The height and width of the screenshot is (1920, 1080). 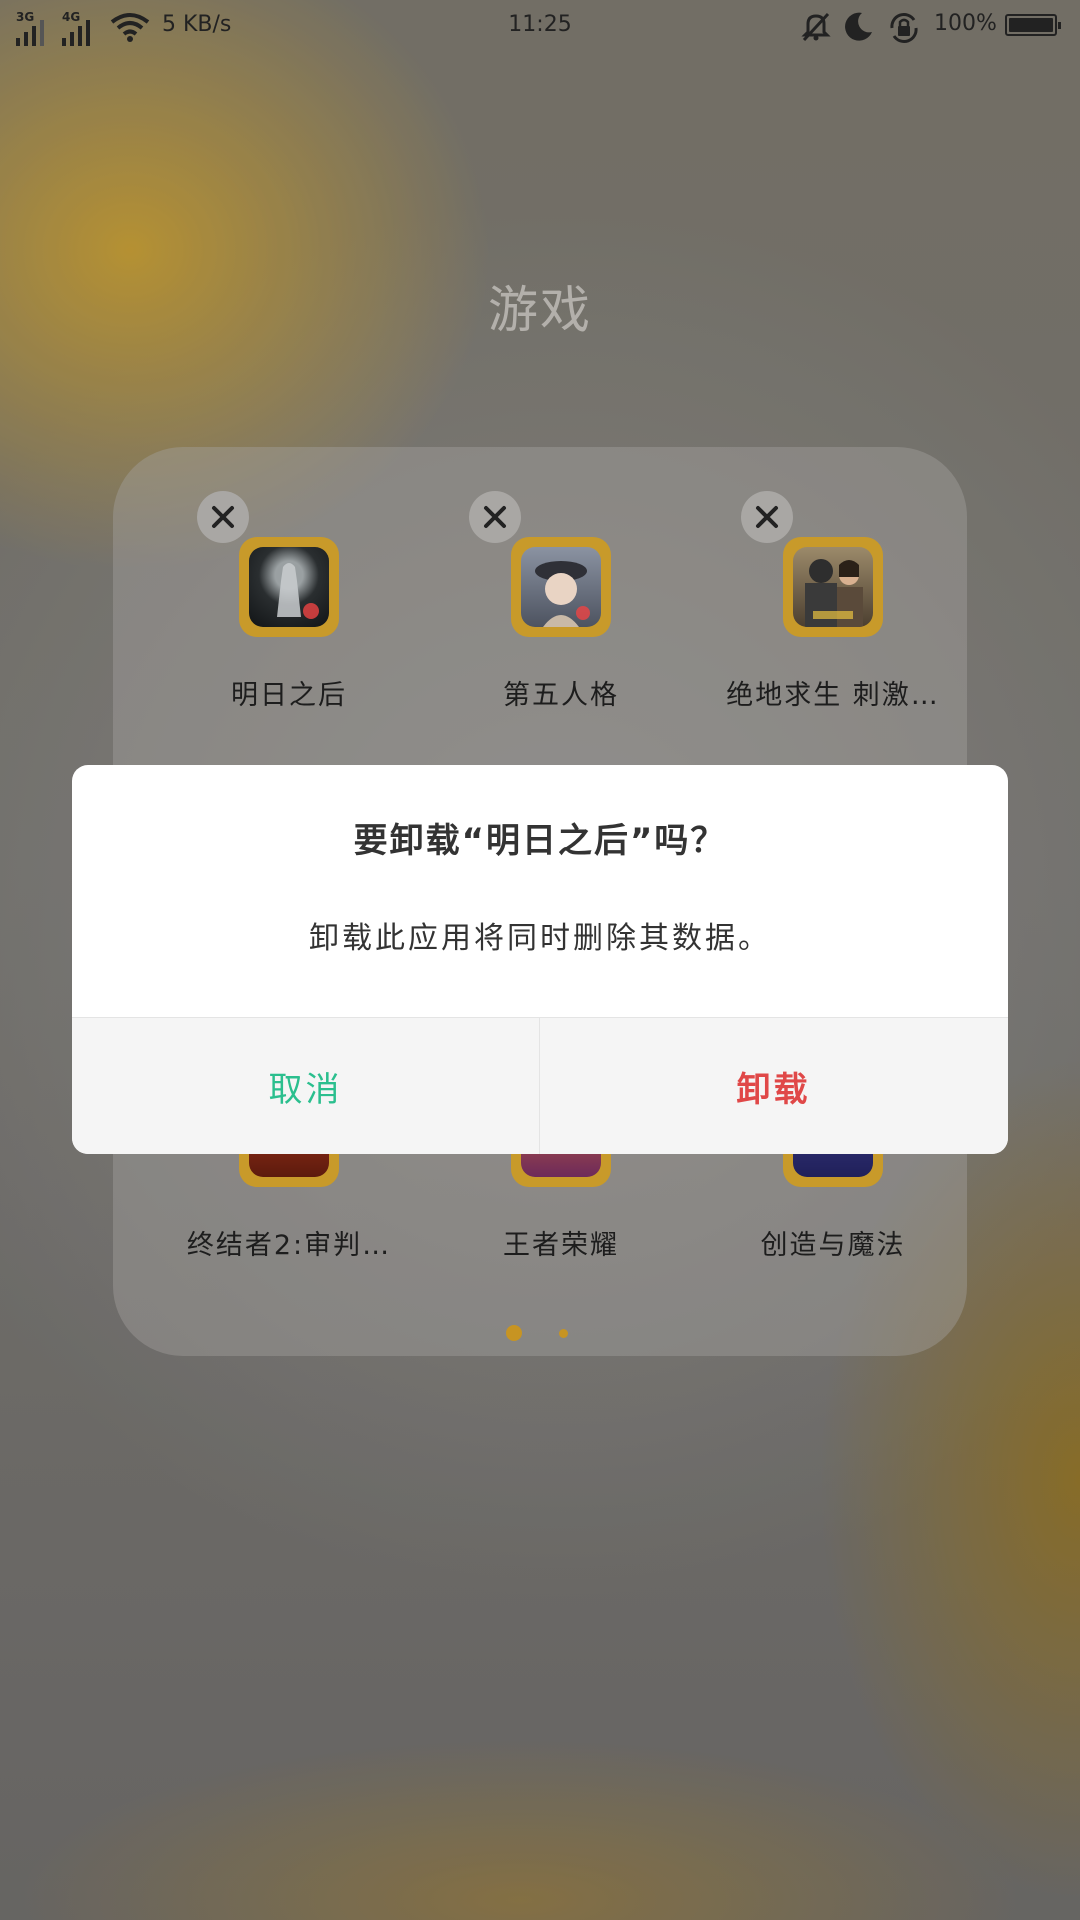 What do you see at coordinates (833, 1245) in the screenshot?
I see `app-label: 创造与魔法` at bounding box center [833, 1245].